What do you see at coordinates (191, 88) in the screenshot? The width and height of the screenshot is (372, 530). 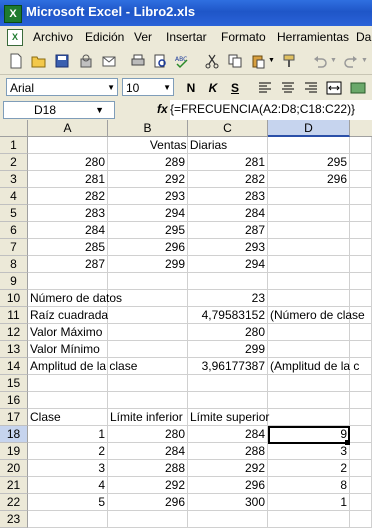 I see `bold-button: N` at bounding box center [191, 88].